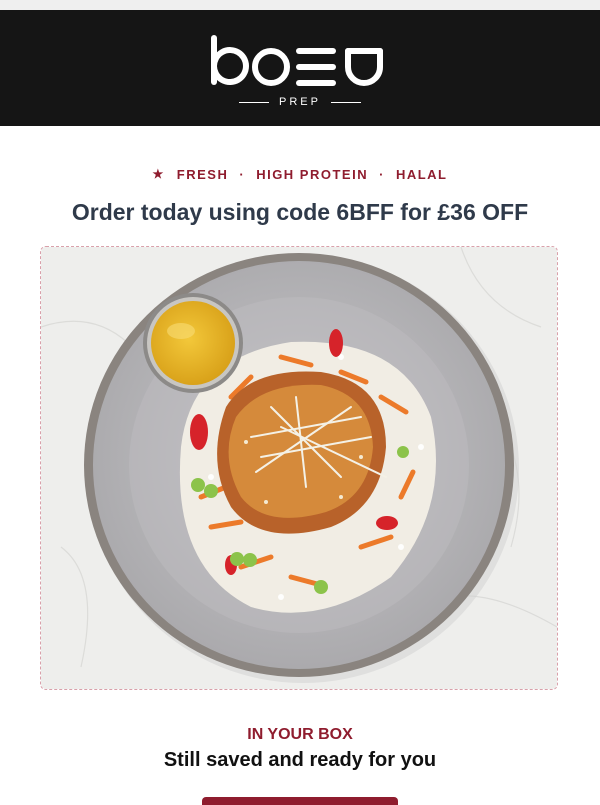  I want to click on logo-prep-text: PREP, so click(300, 102).